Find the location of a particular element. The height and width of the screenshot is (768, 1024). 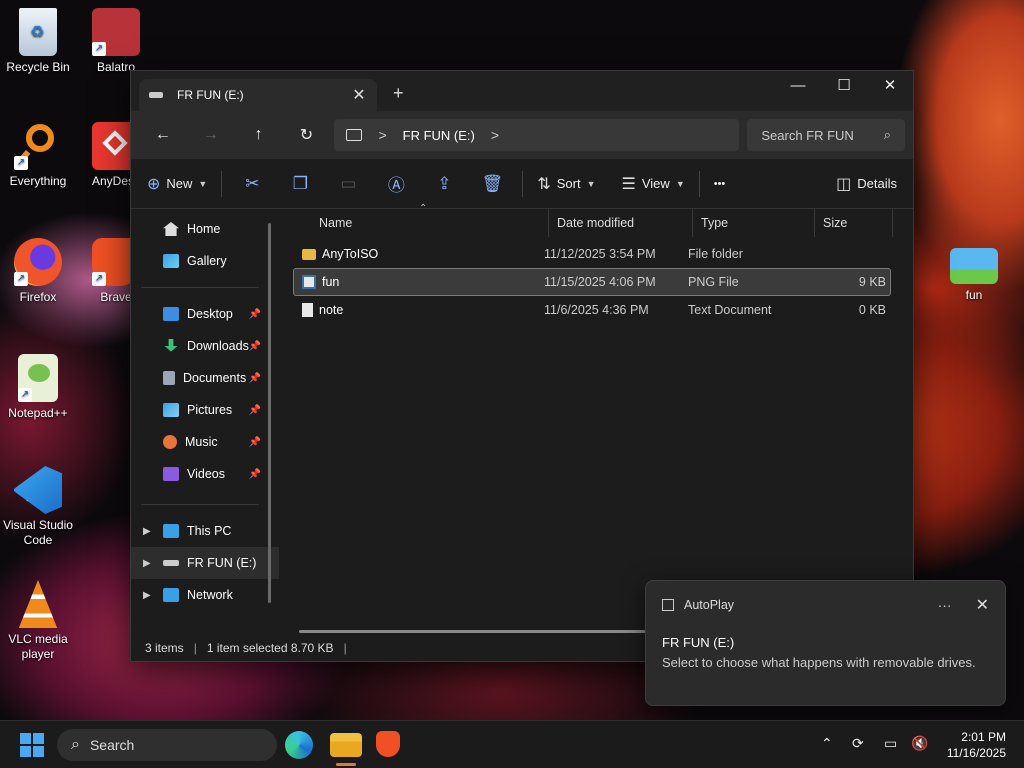

png-file-icon is located at coordinates (309, 282).